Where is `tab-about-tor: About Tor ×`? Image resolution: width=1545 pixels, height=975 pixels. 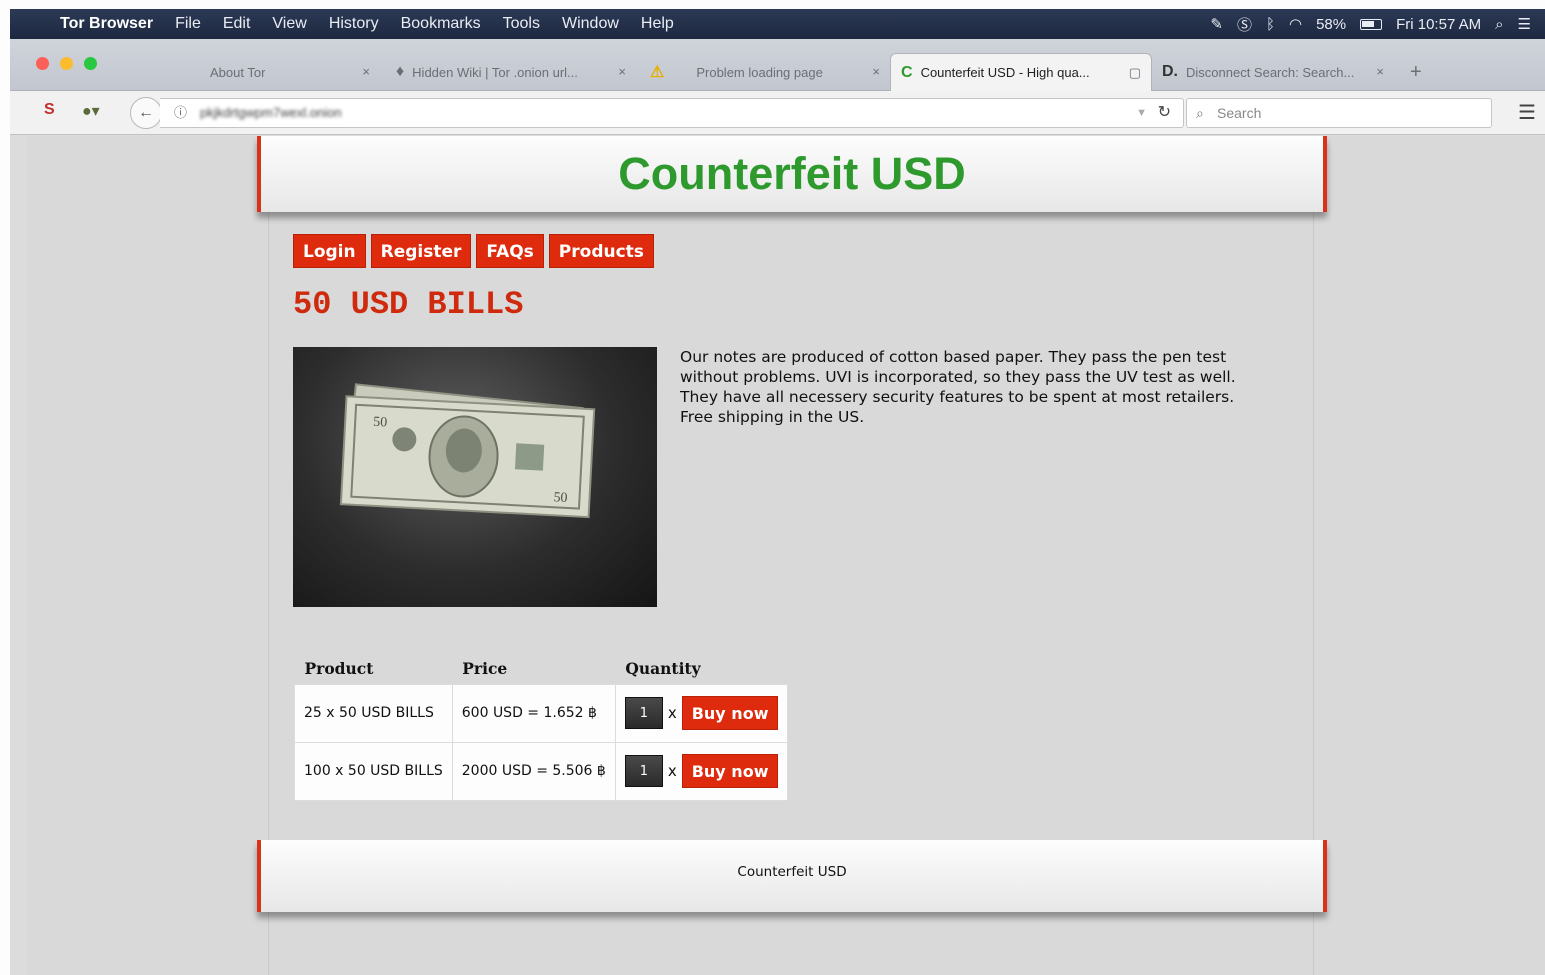 tab-about-tor: About Tor × is located at coordinates (290, 72).